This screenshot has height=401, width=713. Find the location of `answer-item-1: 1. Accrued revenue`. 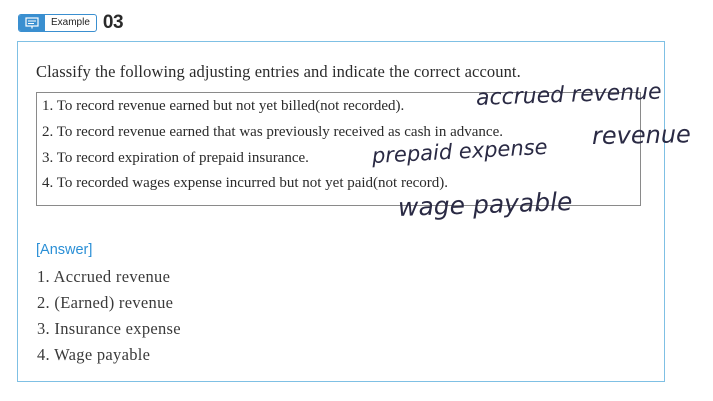

answer-item-1: 1. Accrued revenue is located at coordinates (104, 276).